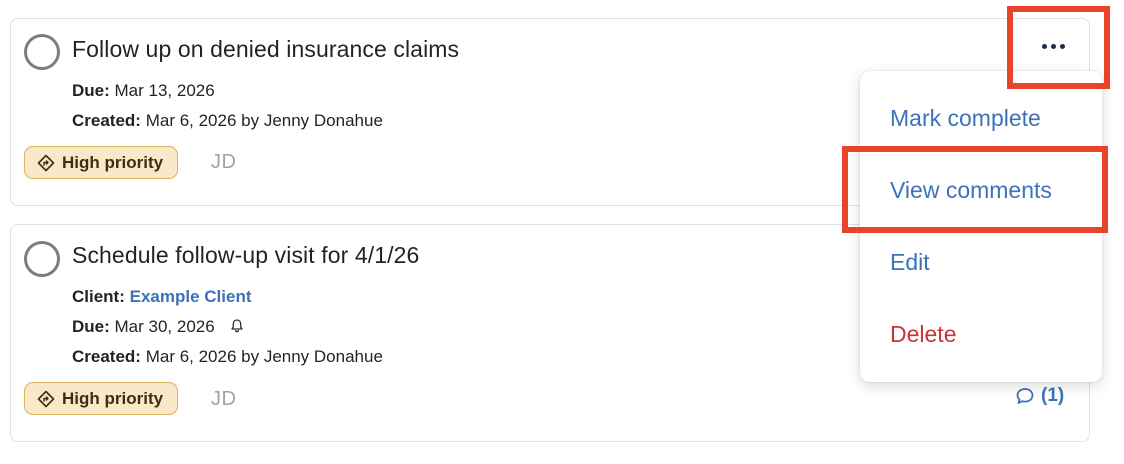  What do you see at coordinates (265, 49) in the screenshot?
I see `task-title: Follow up on denied insurance claims` at bounding box center [265, 49].